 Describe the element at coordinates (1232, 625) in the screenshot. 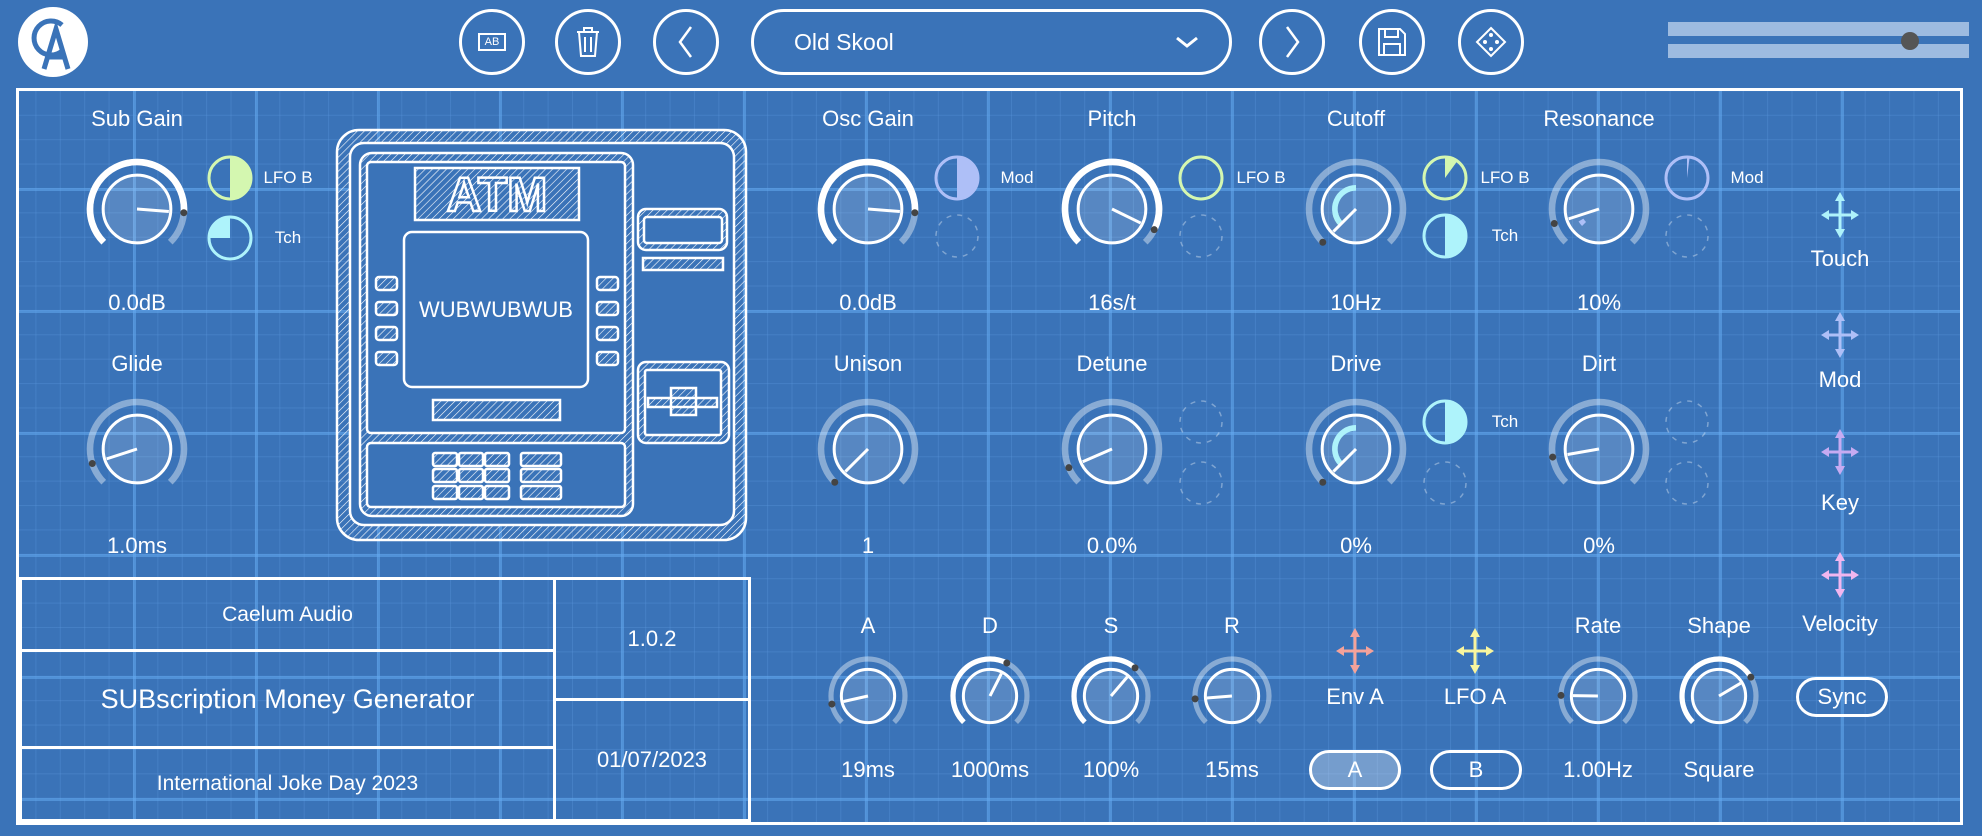

I see `knob-label: R` at that location.